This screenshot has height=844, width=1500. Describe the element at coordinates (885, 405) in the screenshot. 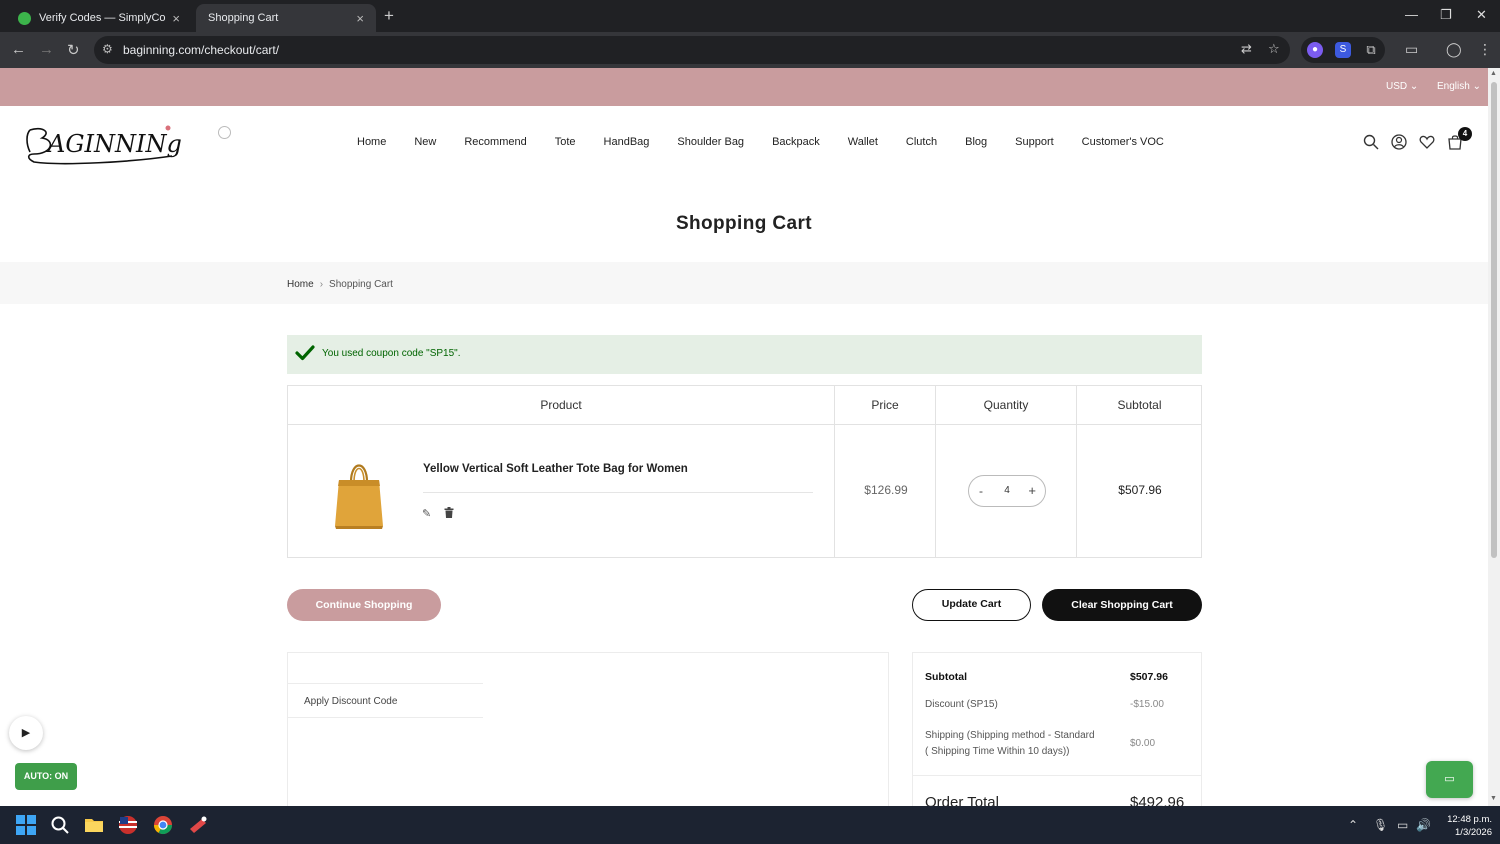

I see `column-header-price: Price` at that location.